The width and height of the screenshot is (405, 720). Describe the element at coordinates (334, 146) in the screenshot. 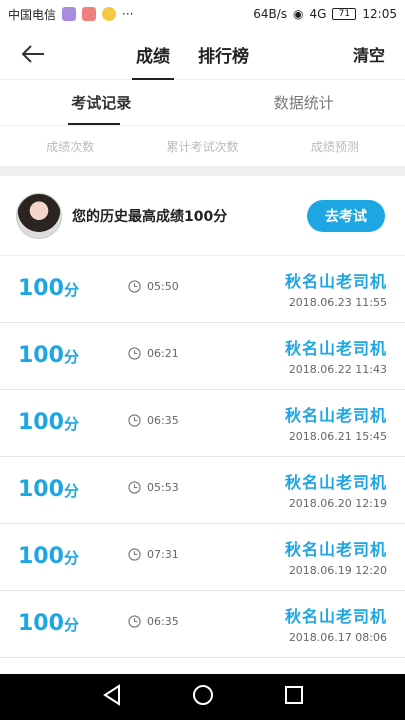

I see `stat-prediction: 成绩预测` at that location.